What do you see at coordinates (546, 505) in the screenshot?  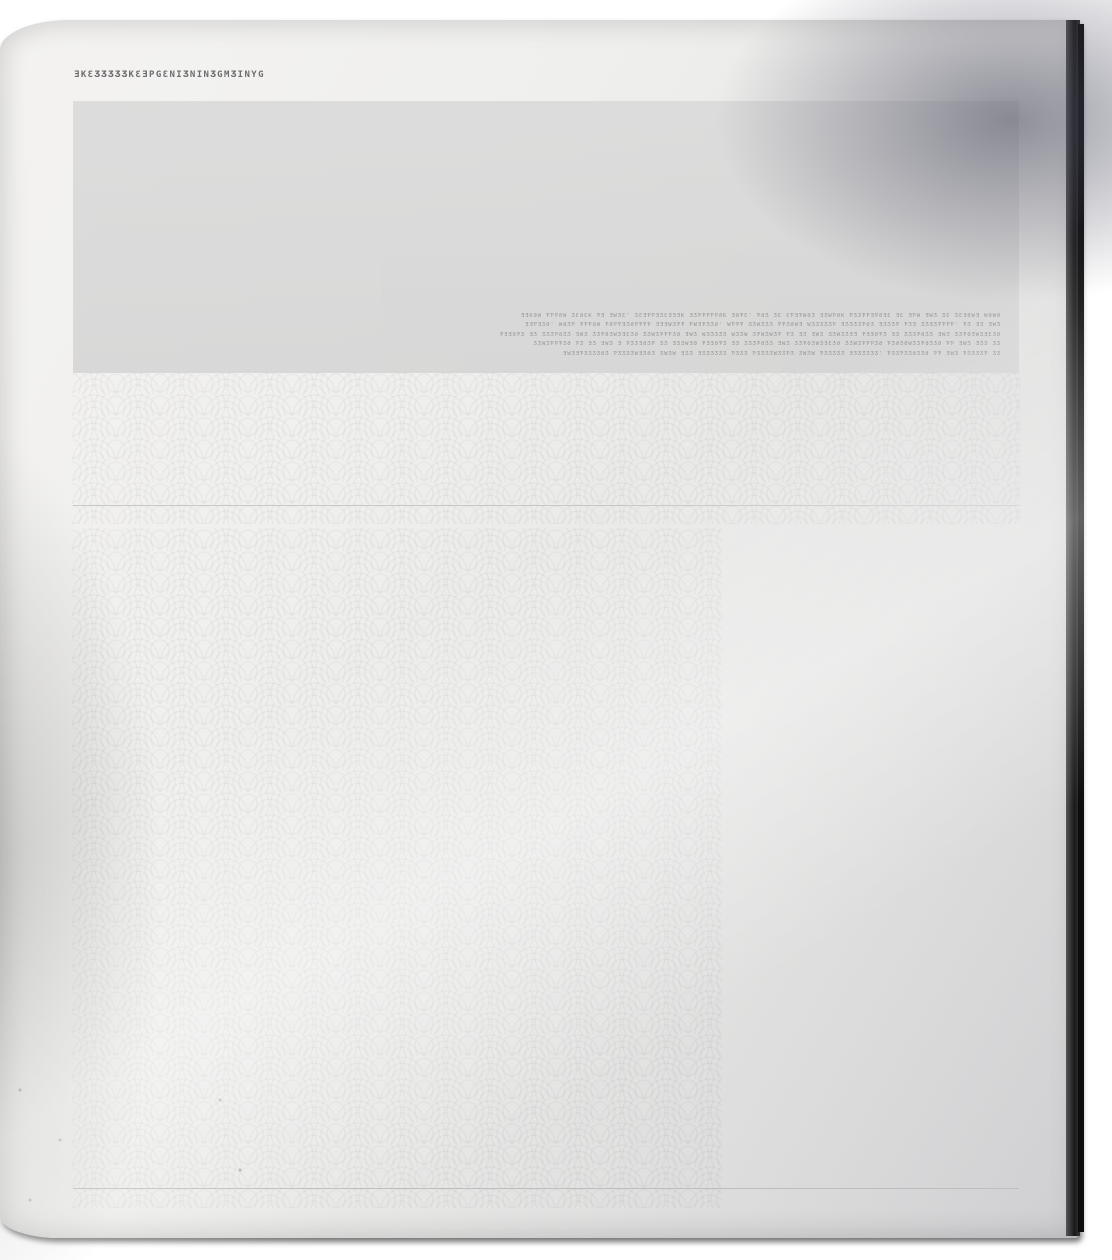 I see `section-divider` at bounding box center [546, 505].